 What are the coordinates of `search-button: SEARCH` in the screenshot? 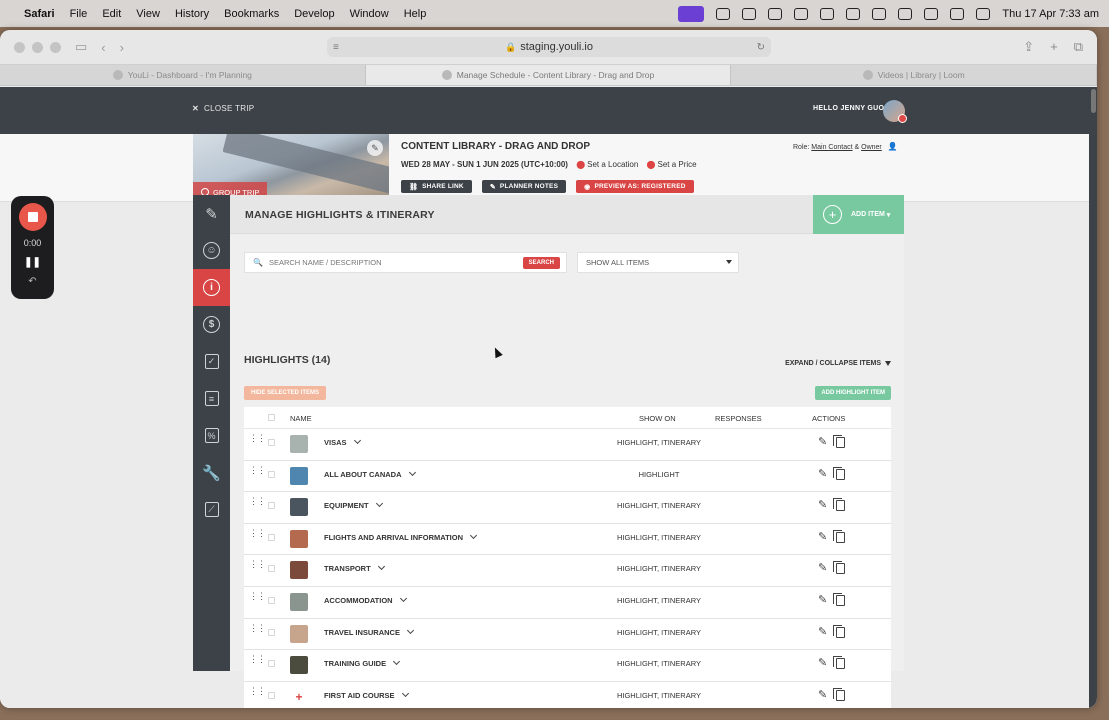 It's located at (541, 263).